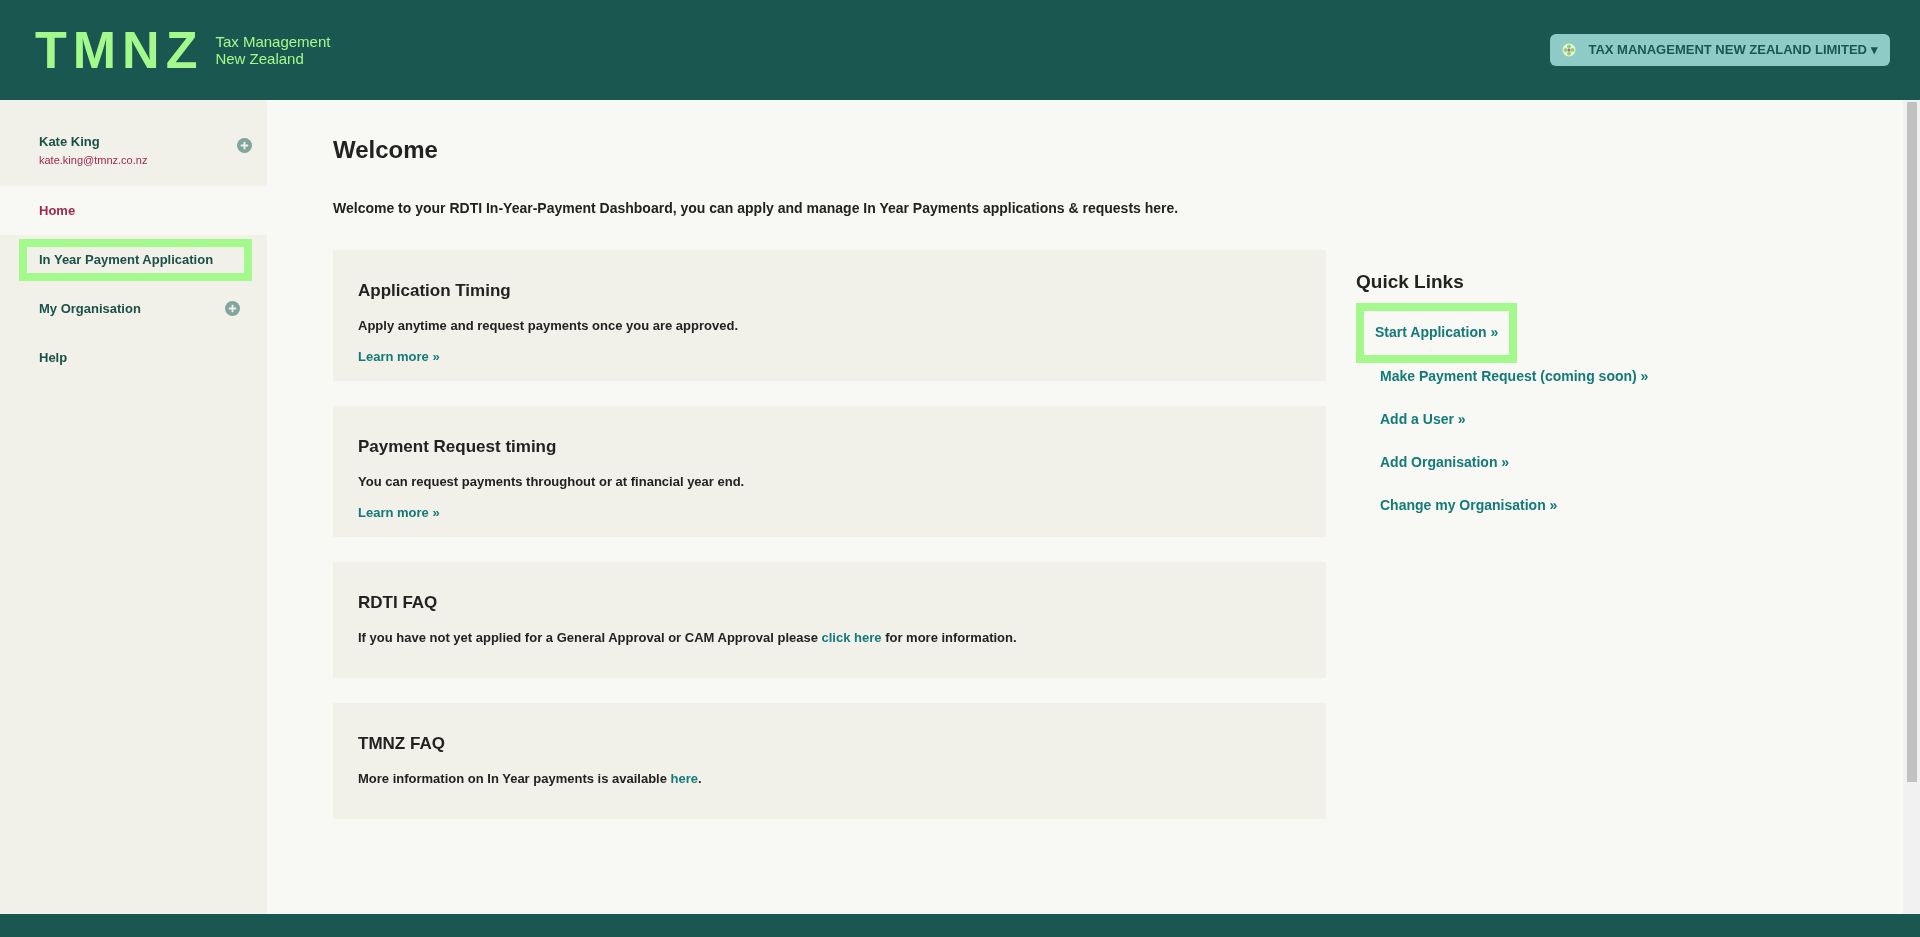  What do you see at coordinates (530, 778) in the screenshot?
I see `card-text: More information on In Year payments is available here.` at bounding box center [530, 778].